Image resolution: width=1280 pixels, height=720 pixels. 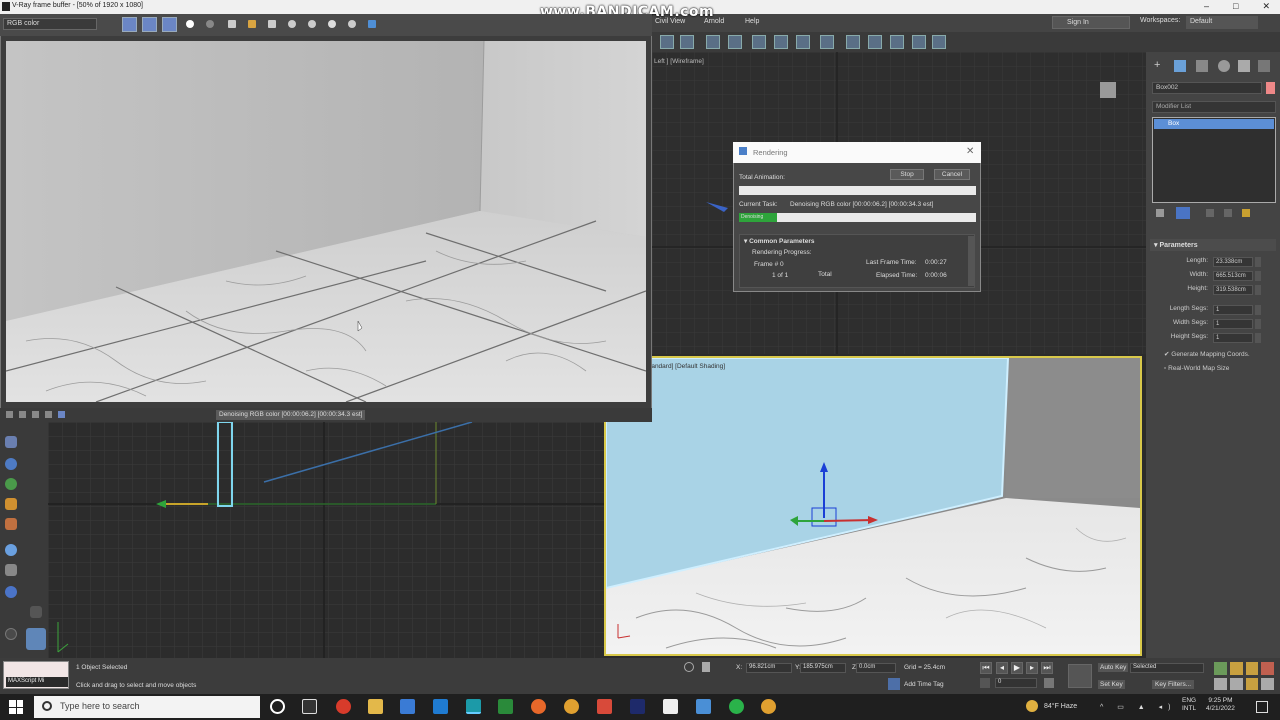 I want to click on chrome-icon, so click(x=571, y=706).